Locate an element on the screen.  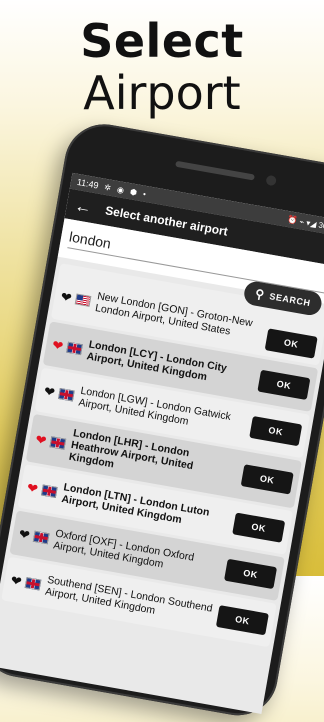
arrow-left-icon: ← is located at coordinates (83, 206).